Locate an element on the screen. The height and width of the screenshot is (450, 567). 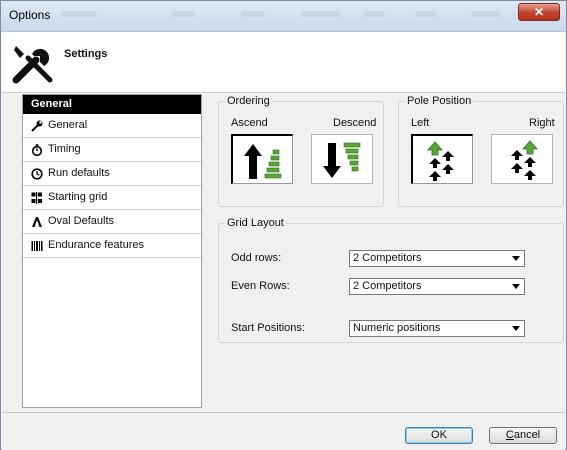
ascend-button is located at coordinates (262, 159).